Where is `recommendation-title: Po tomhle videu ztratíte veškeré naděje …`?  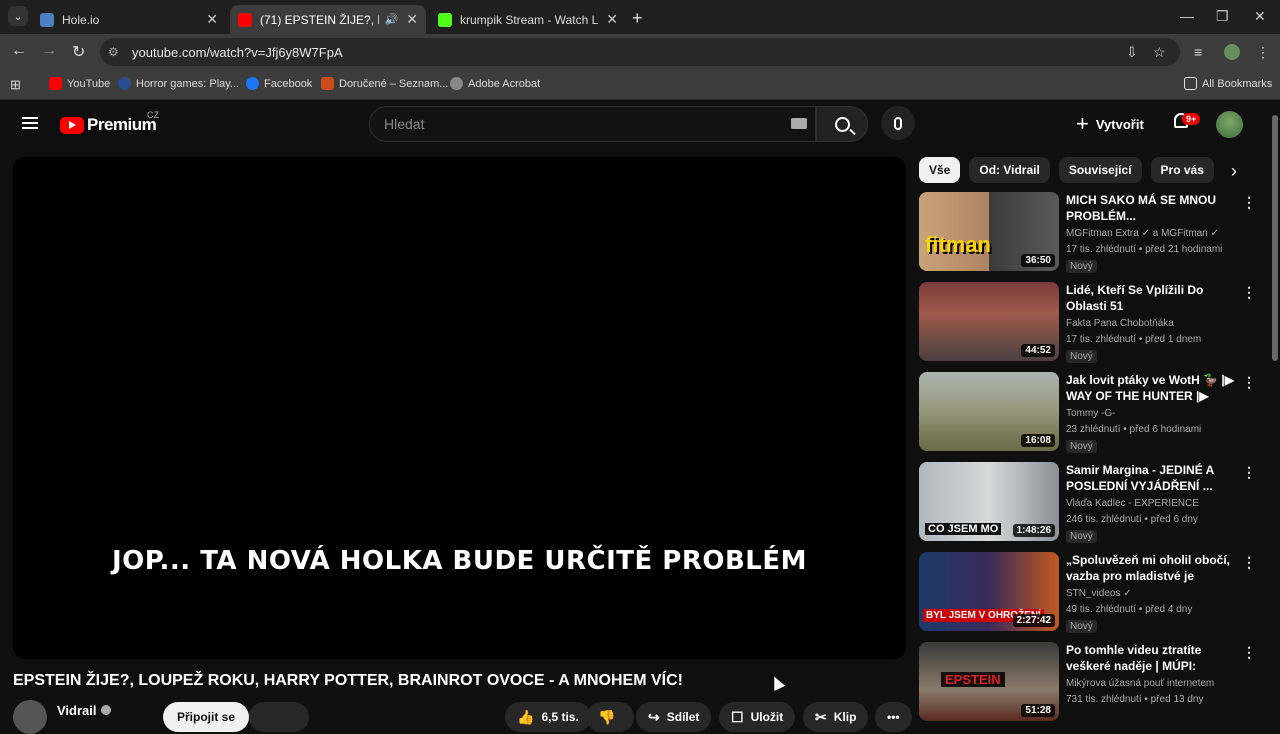 recommendation-title: Po tomhle videu ztratíte veškeré naděje … is located at coordinates (1151, 658).